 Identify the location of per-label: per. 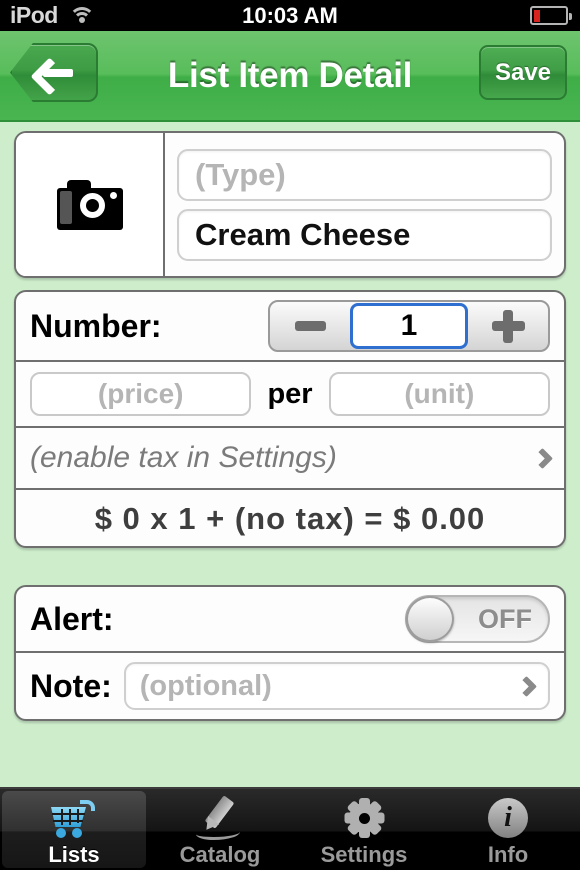
(290, 393).